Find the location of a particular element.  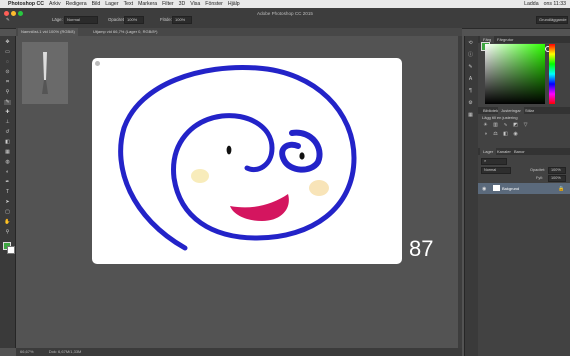

menu-lager: Lager is located at coordinates (111, 4).